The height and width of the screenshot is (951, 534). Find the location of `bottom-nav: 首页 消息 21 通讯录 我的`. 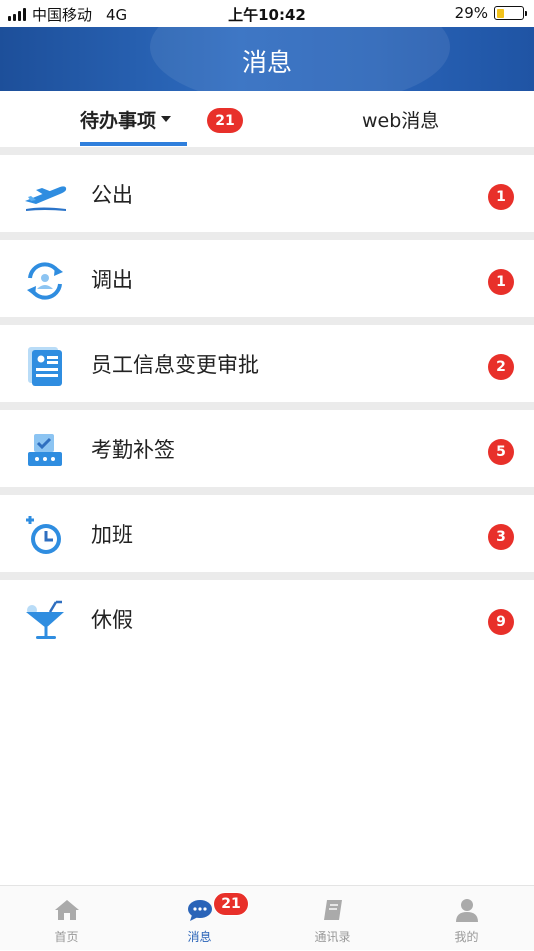

bottom-nav: 首页 消息 21 通讯录 我的 is located at coordinates (267, 917).